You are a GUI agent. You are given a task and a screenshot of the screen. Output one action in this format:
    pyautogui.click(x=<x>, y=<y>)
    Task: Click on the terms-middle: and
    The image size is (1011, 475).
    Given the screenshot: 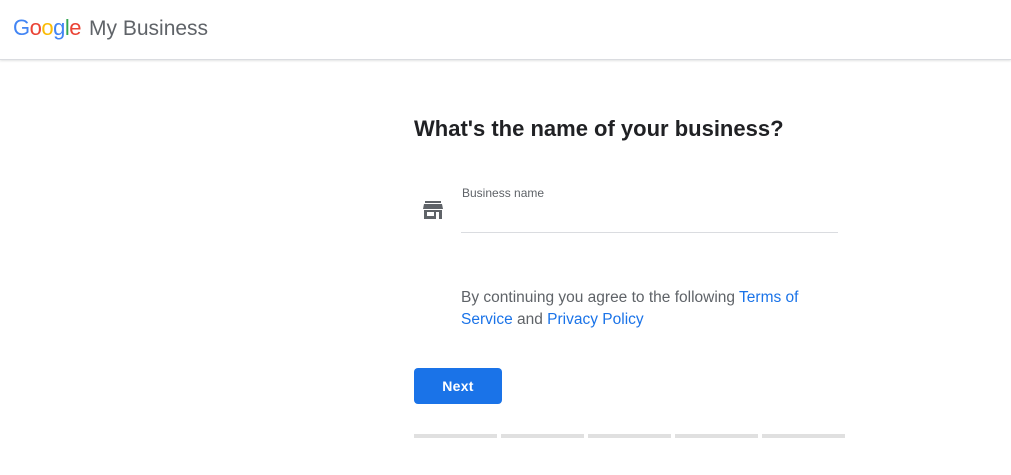 What is the action you would take?
    pyautogui.click(x=530, y=319)
    